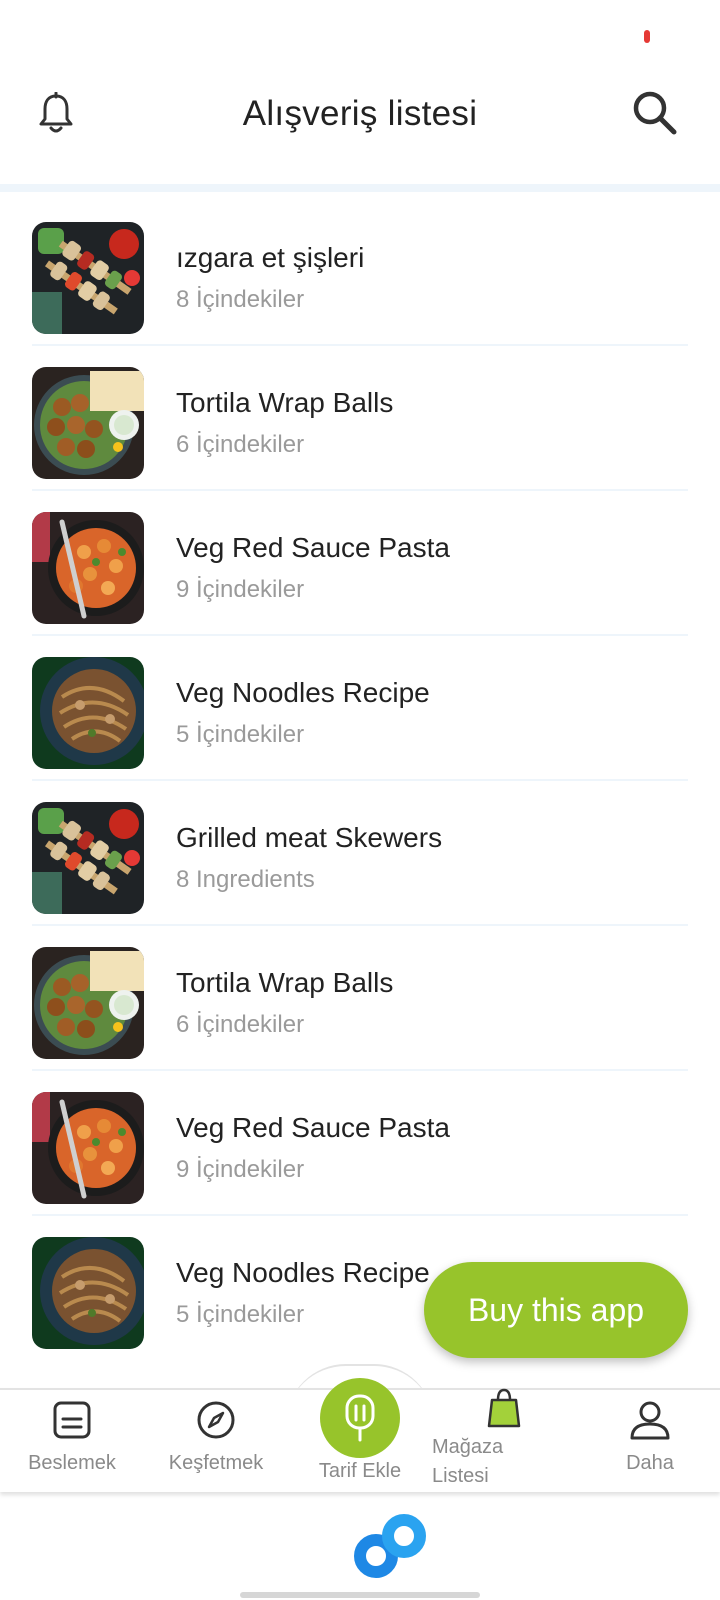 Image resolution: width=720 pixels, height=1600 pixels. I want to click on app-header: Alışveriş listesi, so click(360, 128).